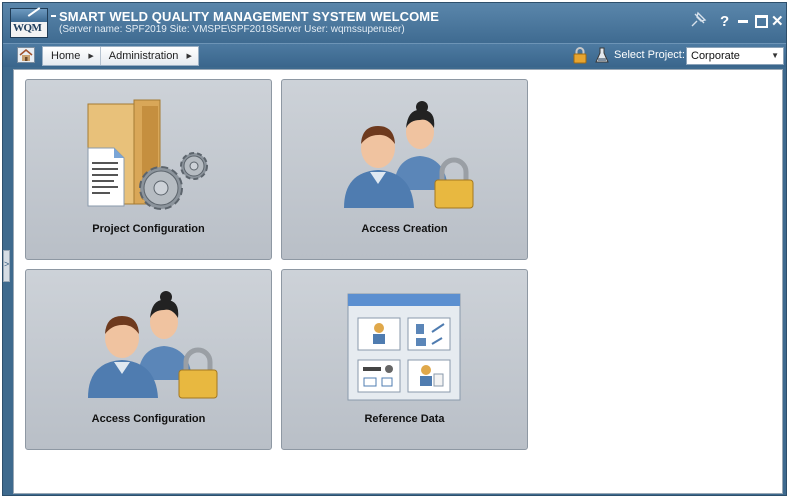  What do you see at coordinates (775, 56) in the screenshot?
I see `chevron-down-icon: ▼` at bounding box center [775, 56].